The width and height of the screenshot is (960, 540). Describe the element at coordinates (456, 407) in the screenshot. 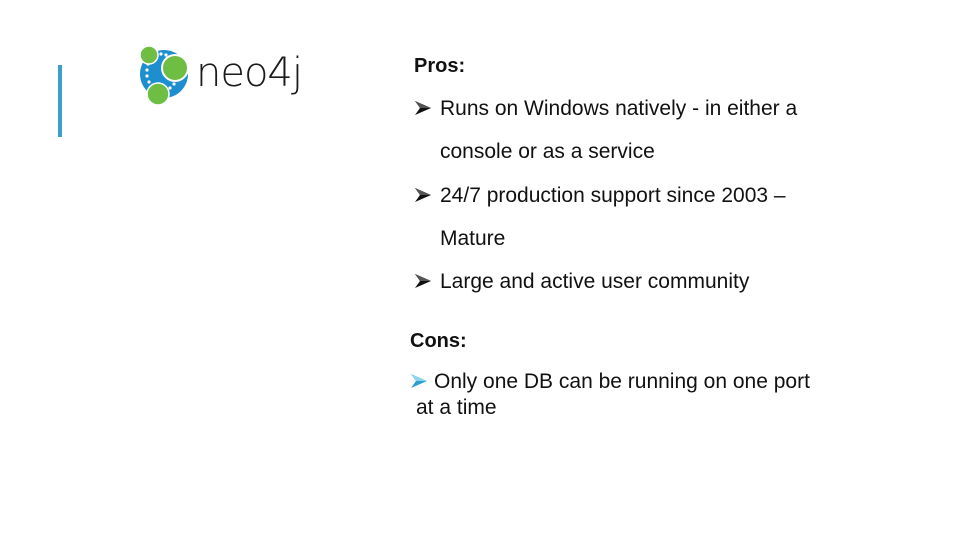

I see `cons-item-text-continued: at a time` at that location.